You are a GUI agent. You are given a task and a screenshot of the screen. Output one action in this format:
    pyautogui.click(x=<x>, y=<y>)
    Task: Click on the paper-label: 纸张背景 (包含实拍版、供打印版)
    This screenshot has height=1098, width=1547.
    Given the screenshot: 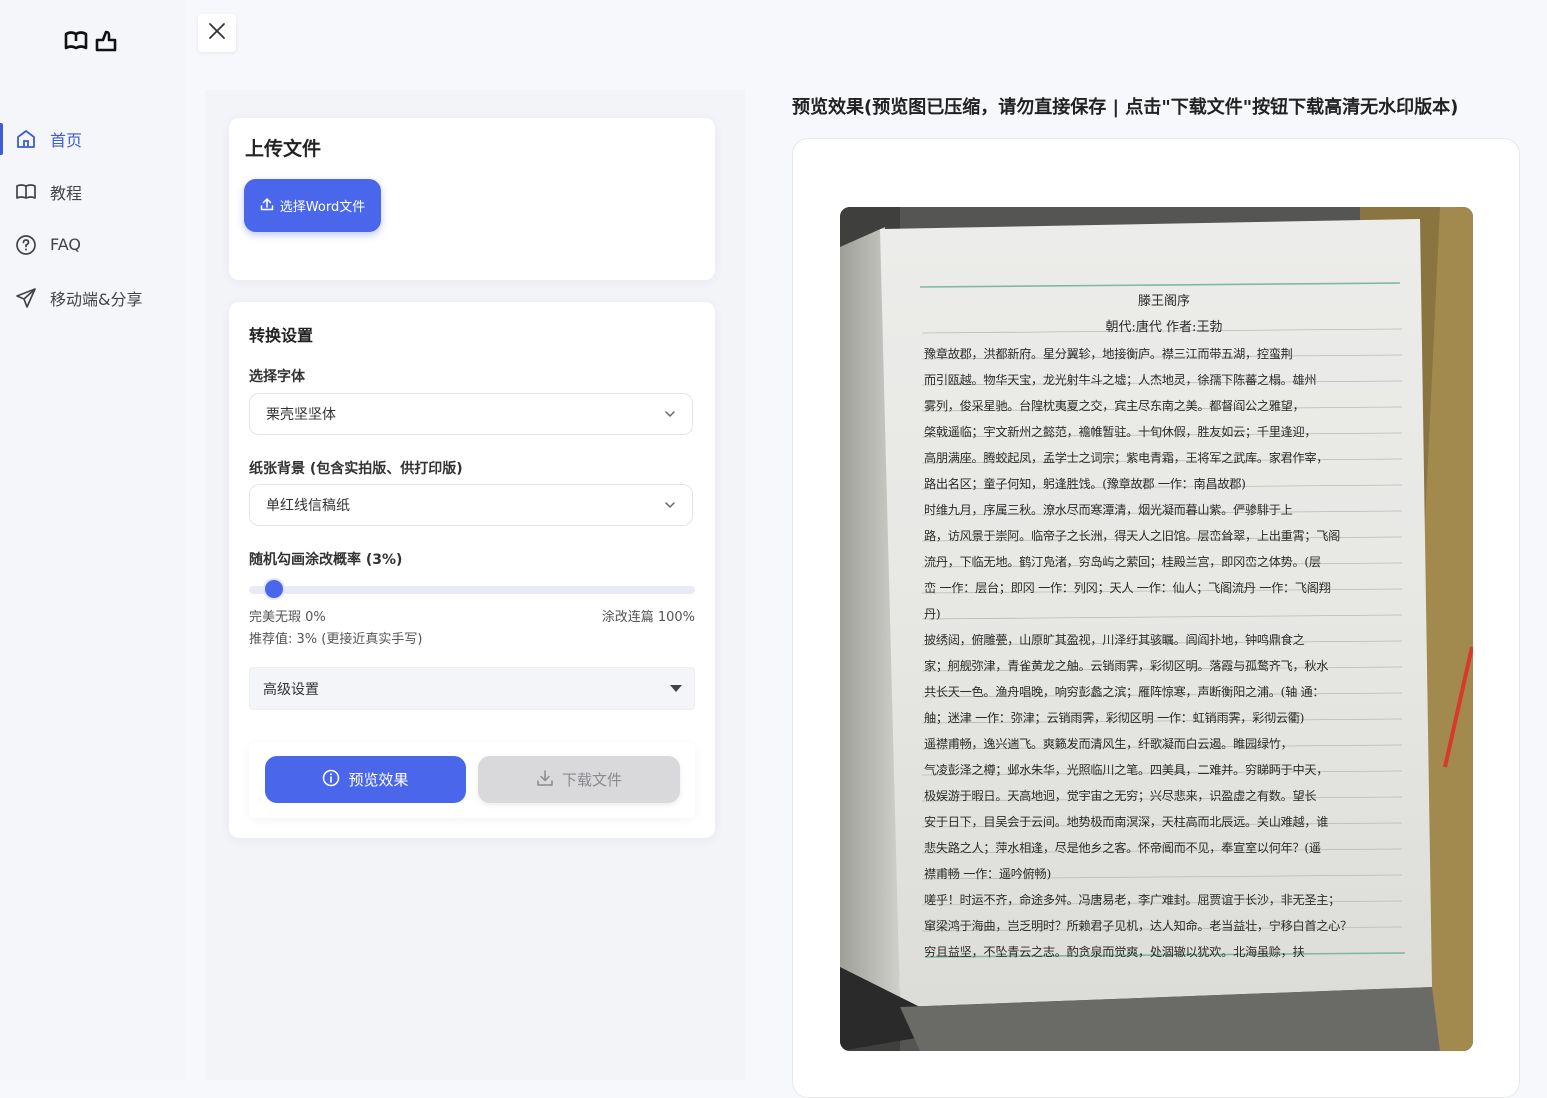 What is the action you would take?
    pyautogui.click(x=356, y=469)
    